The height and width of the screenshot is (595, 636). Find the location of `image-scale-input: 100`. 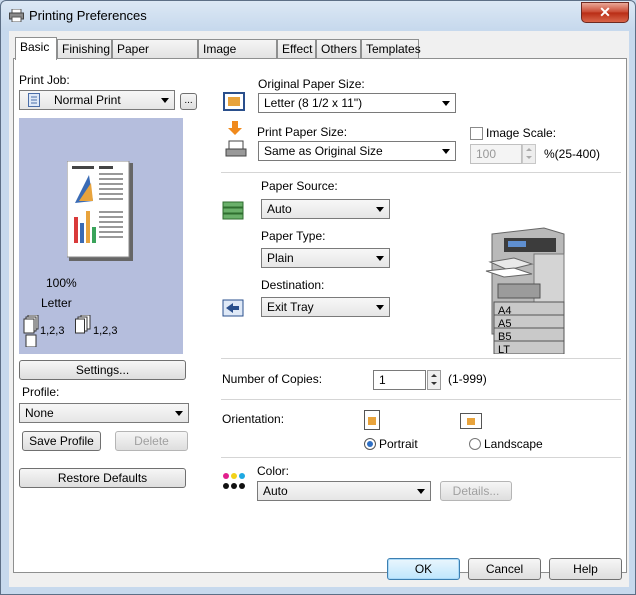

image-scale-input: 100 is located at coordinates (496, 154).